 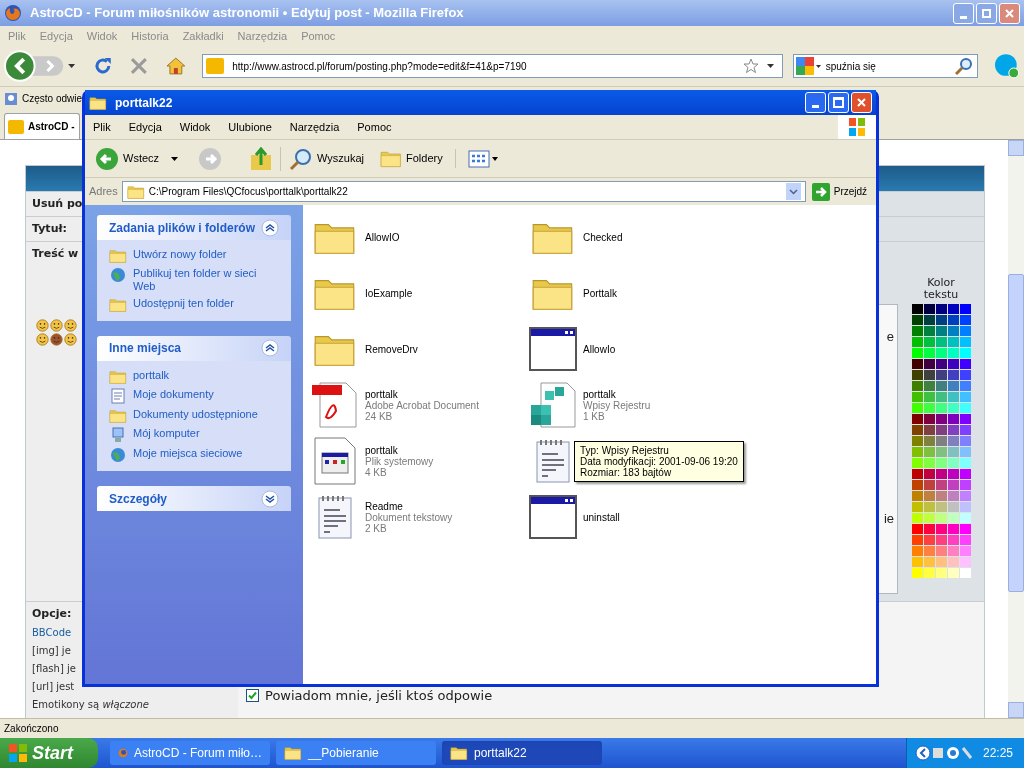 What do you see at coordinates (51, 127) in the screenshot?
I see `tab-label: AstroCD -` at bounding box center [51, 127].